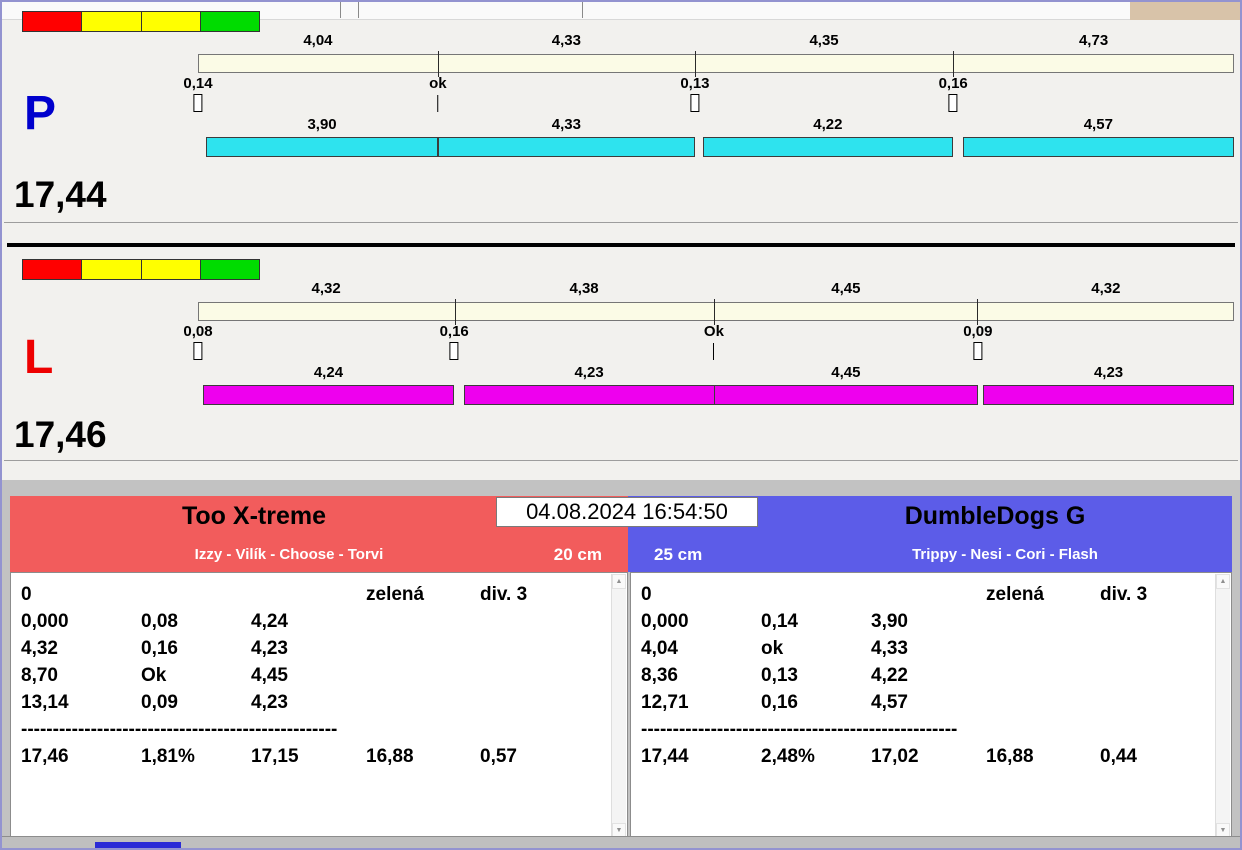 The image size is (1242, 850). I want to click on split-time-label: 4,04, so click(318, 40).